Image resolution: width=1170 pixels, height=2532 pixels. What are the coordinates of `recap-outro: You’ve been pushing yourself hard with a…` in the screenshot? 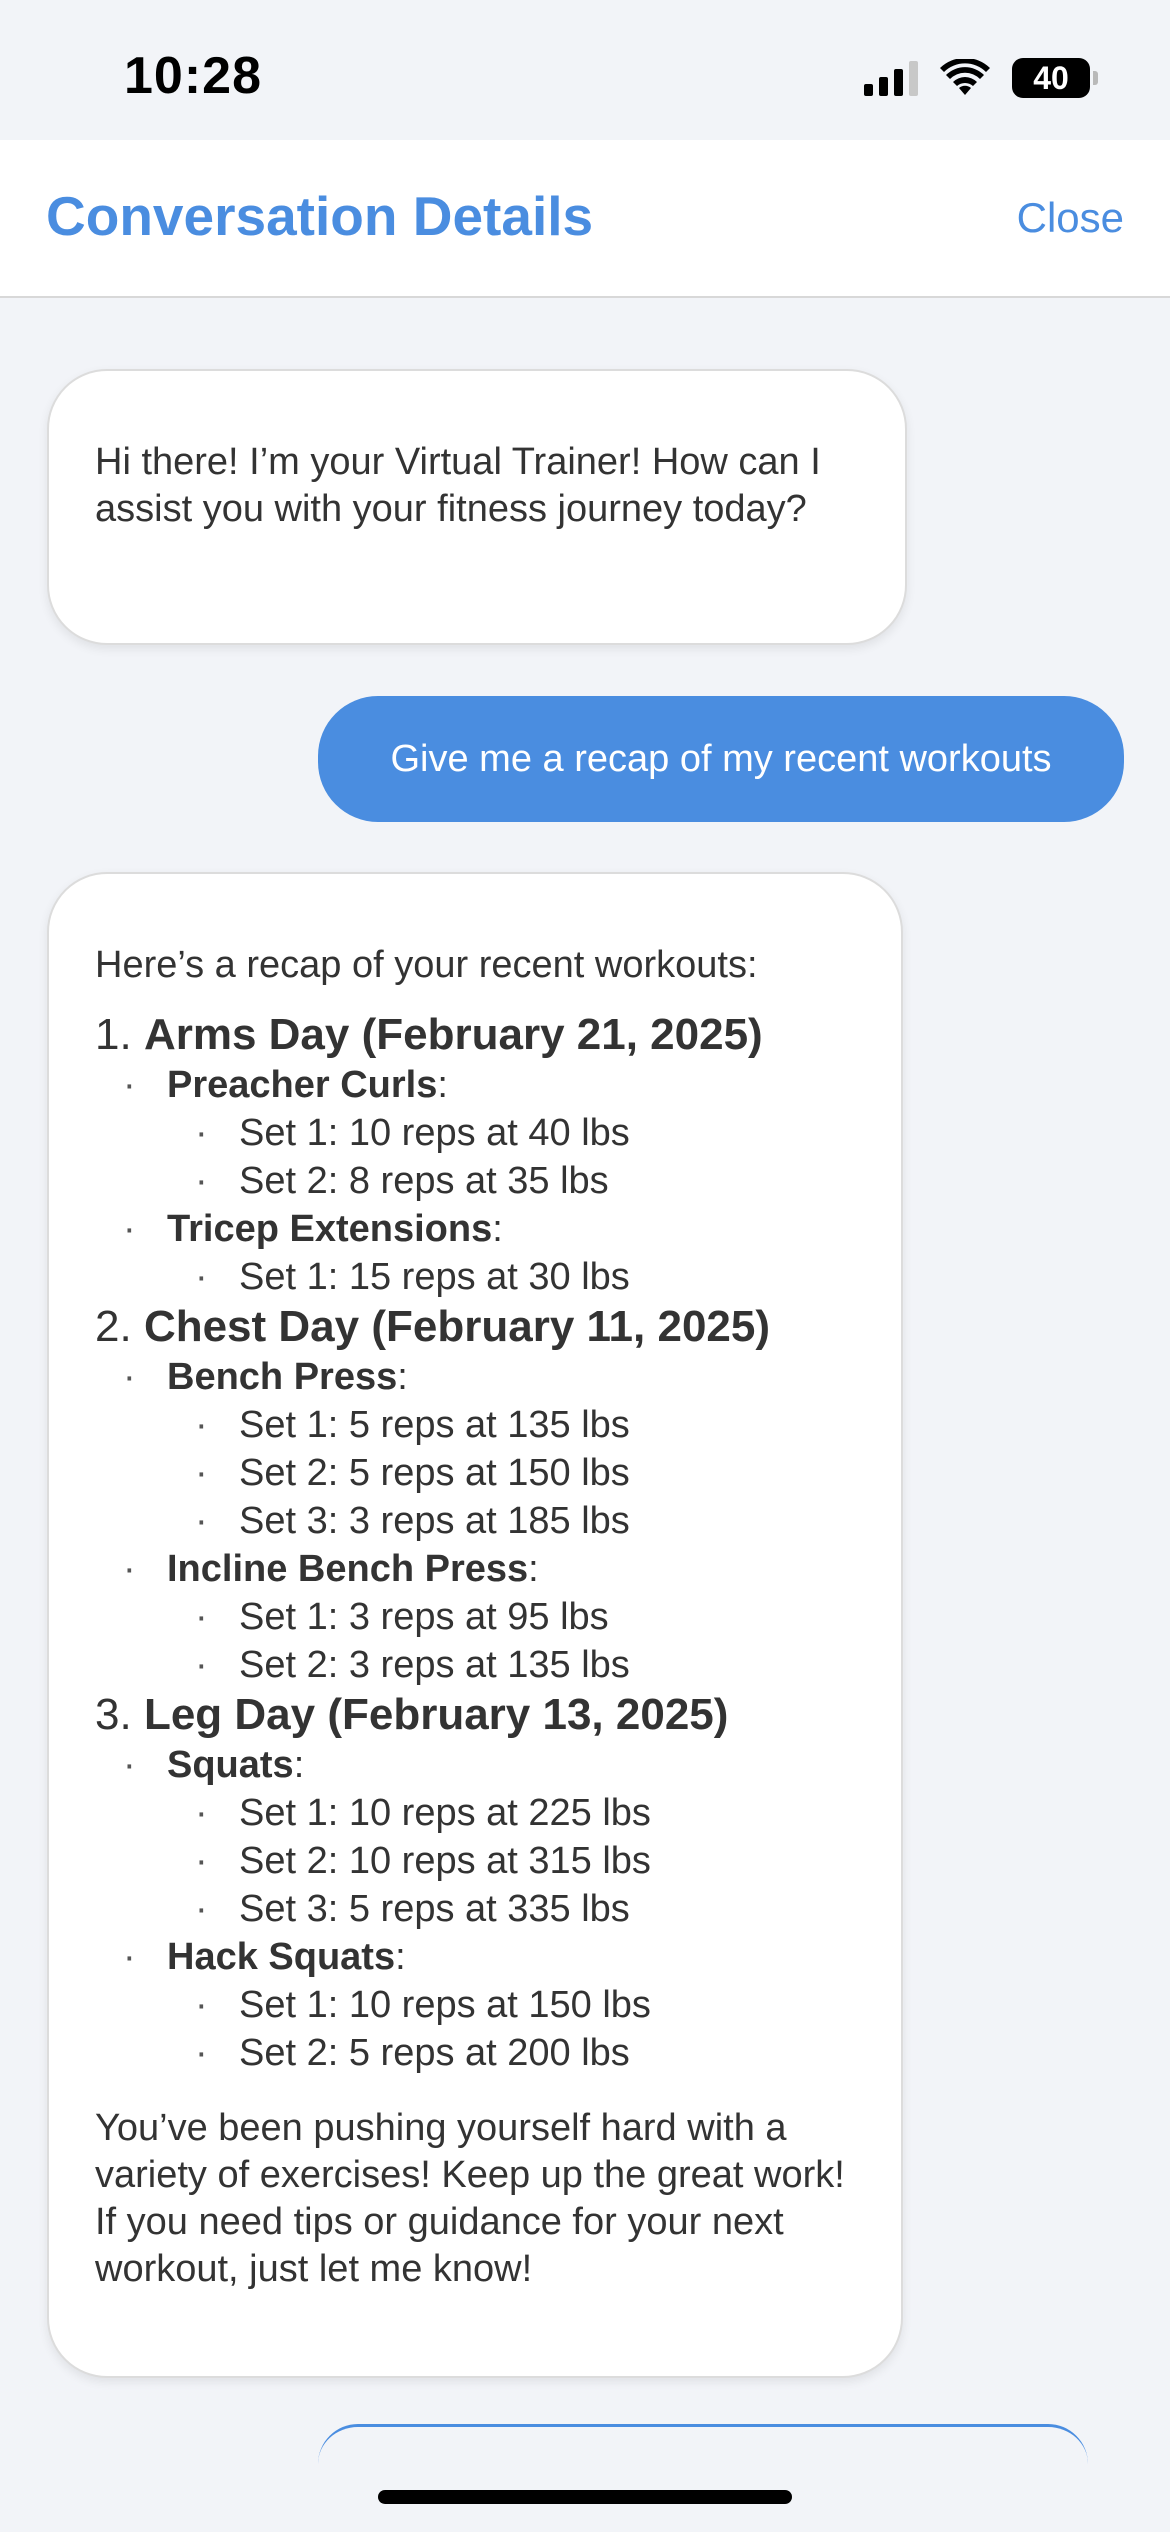 It's located at (470, 2198).